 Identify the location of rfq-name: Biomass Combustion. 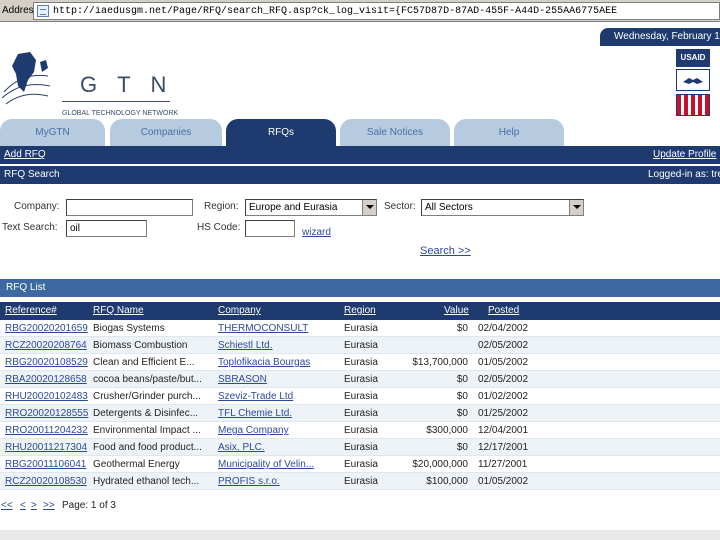
(140, 345).